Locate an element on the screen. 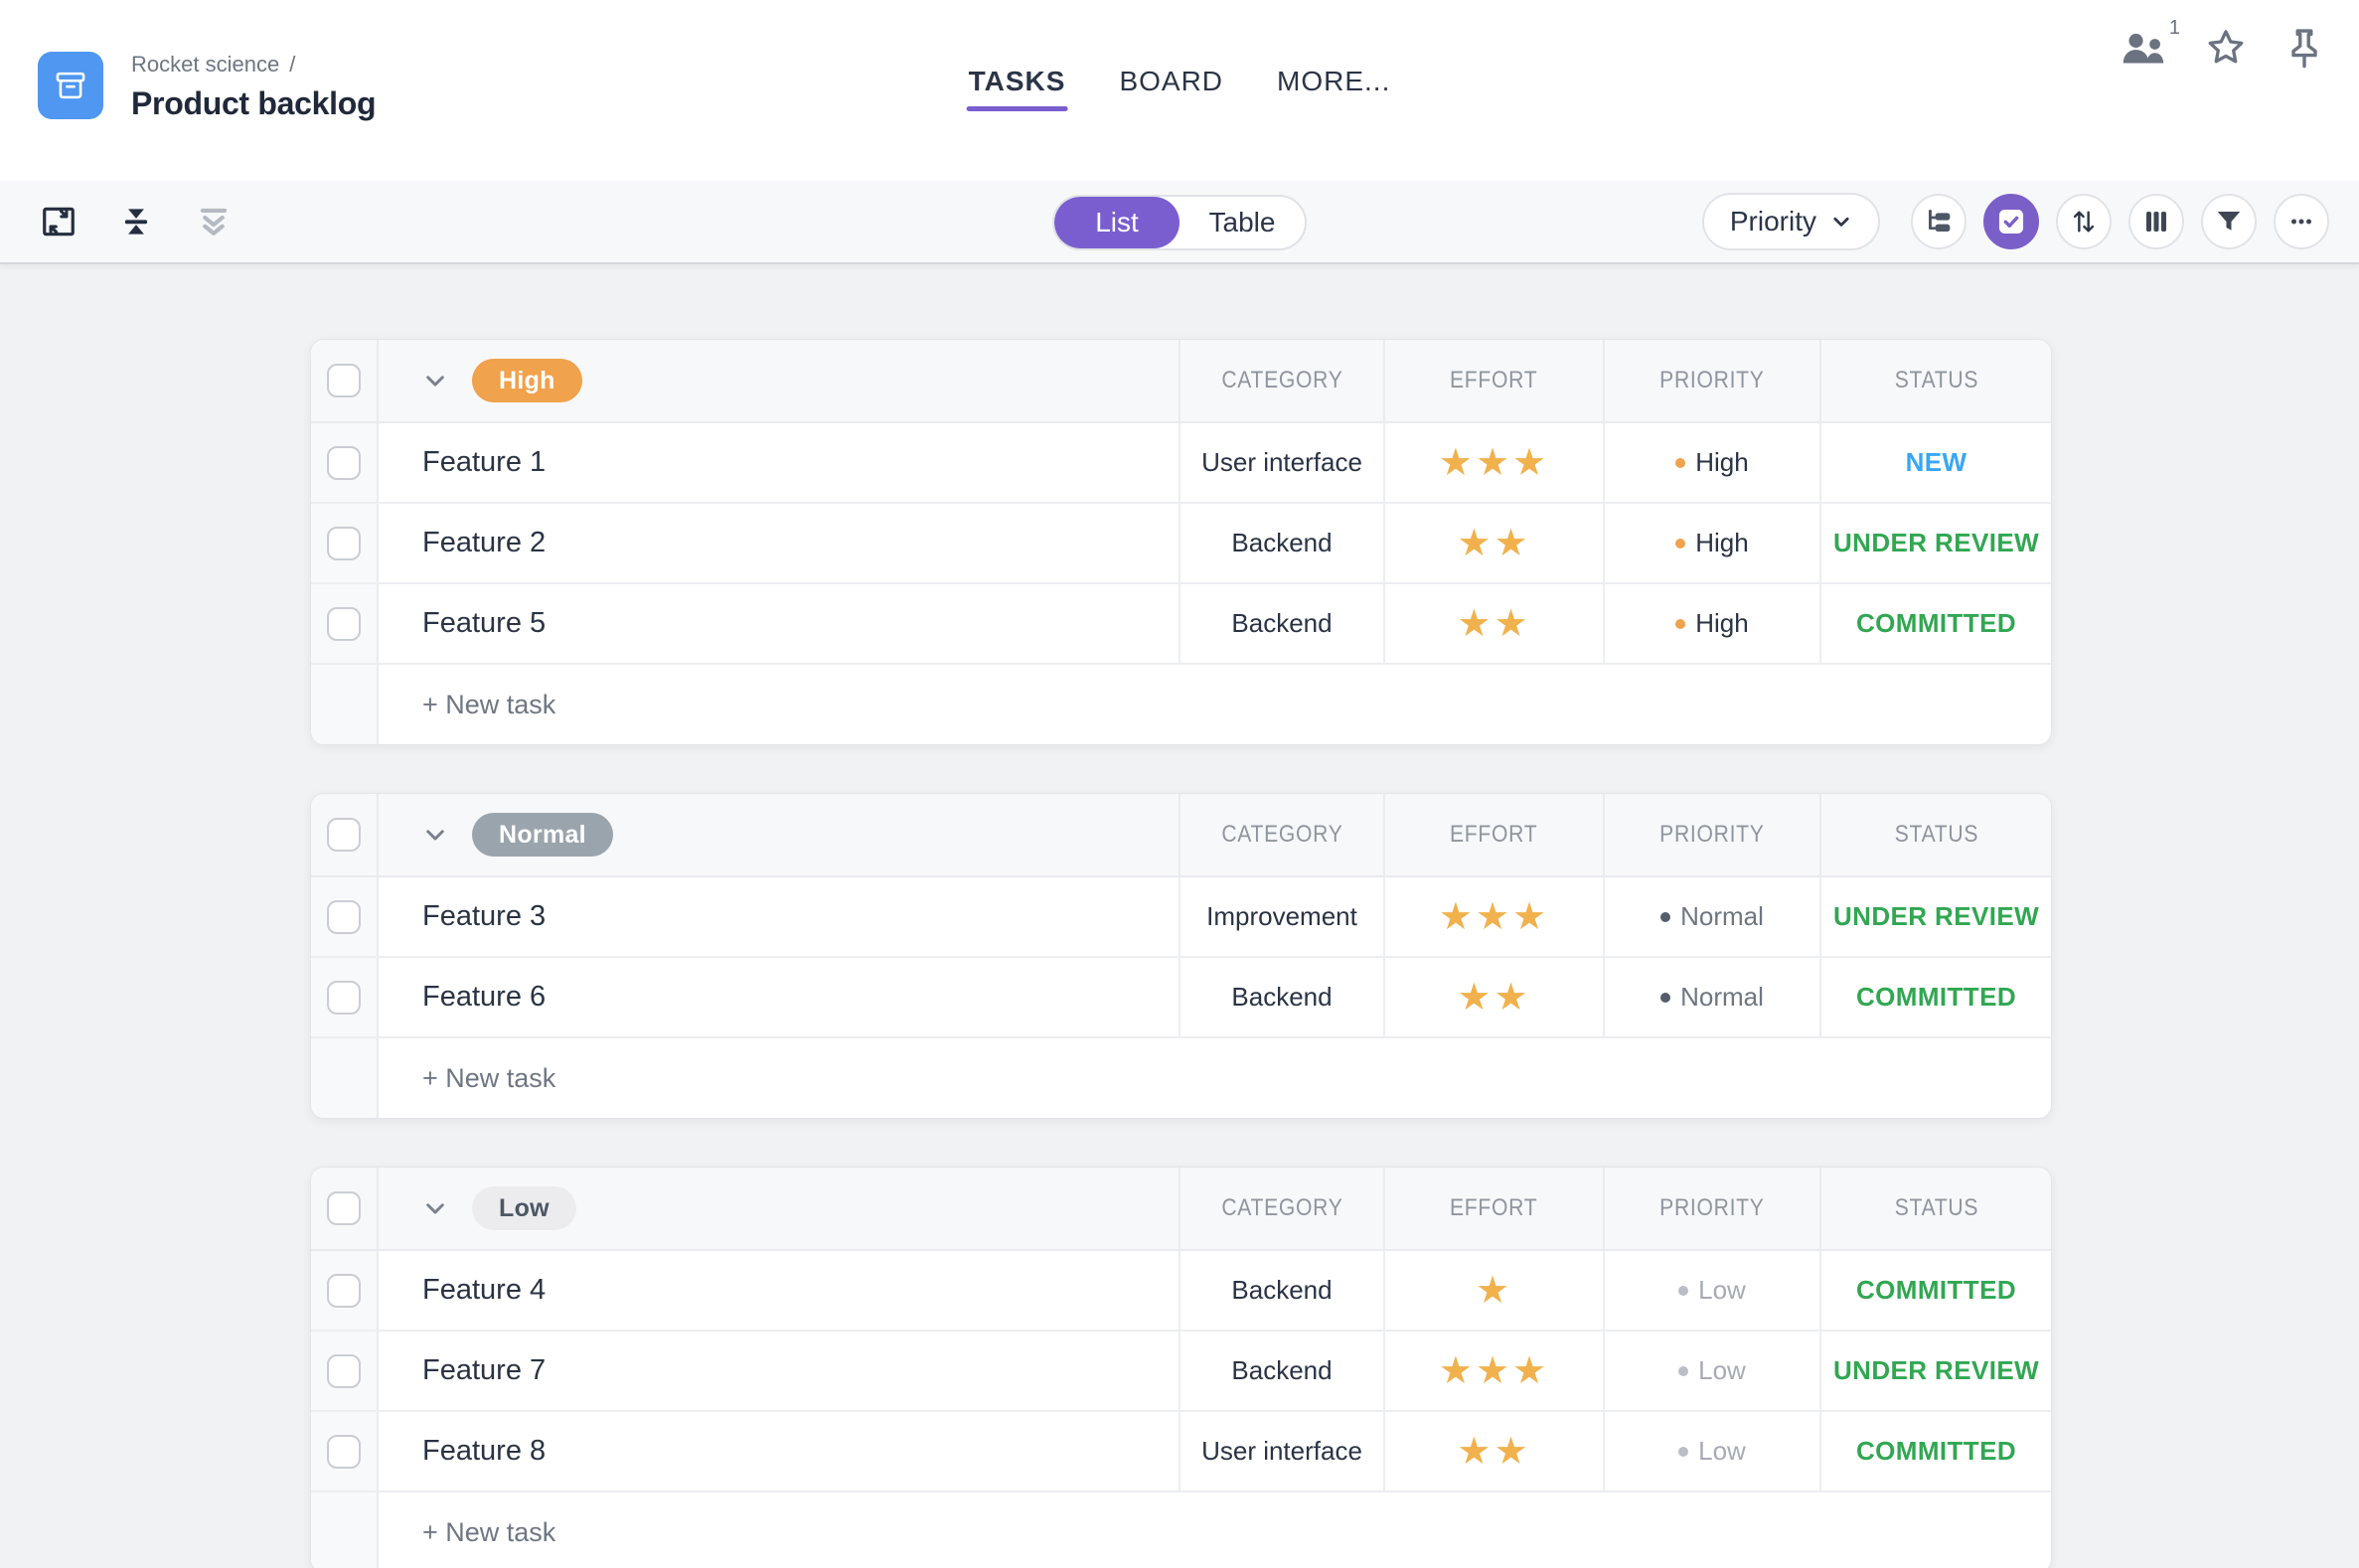 This screenshot has width=2359, height=1568. group-badge: Low is located at coordinates (524, 1208).